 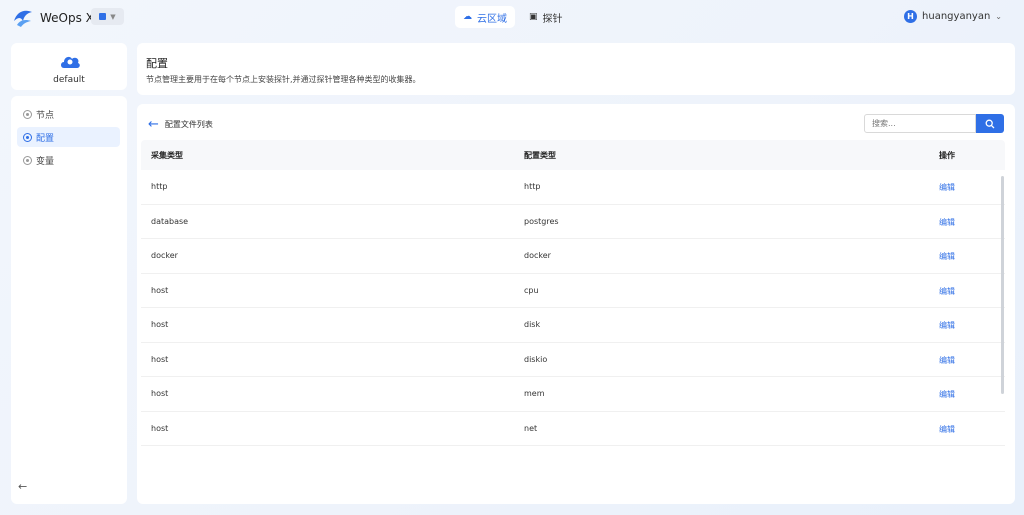 I want to click on table-row: host disk 编辑, so click(x=573, y=325).